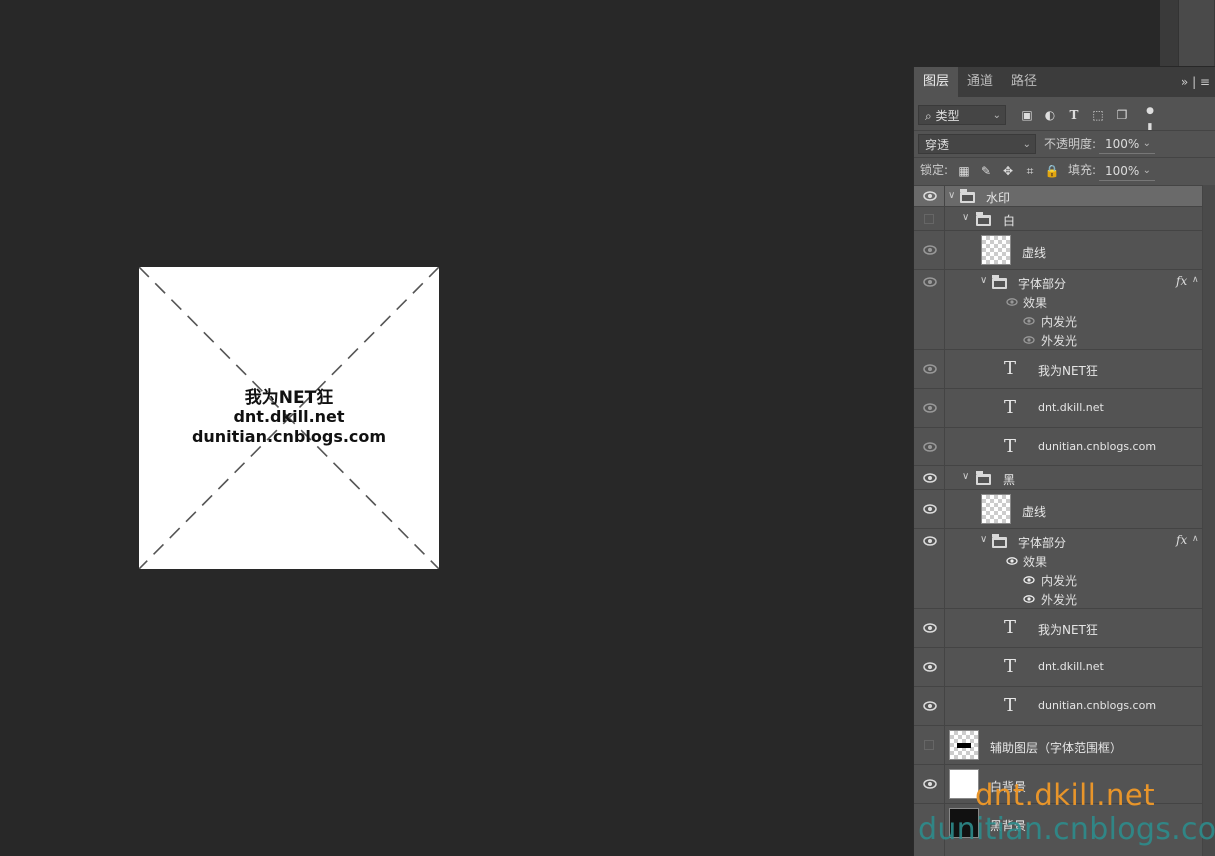 This screenshot has width=1215, height=856. Describe the element at coordinates (1097, 446) in the screenshot. I see `layer-name: dunitian.cnblogs.com` at that location.